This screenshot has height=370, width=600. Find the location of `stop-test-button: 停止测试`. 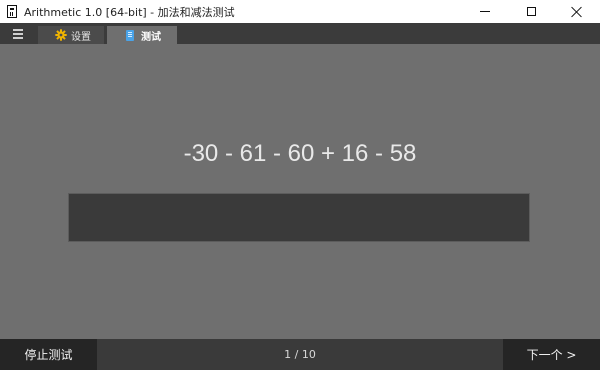

stop-test-button: 停止测试 is located at coordinates (48, 354).